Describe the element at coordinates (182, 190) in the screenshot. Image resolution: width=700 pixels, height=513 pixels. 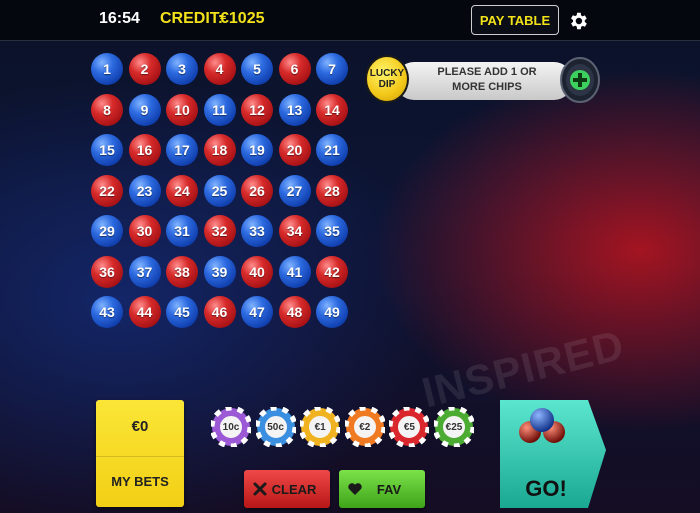
I see `number-ball: 24` at that location.